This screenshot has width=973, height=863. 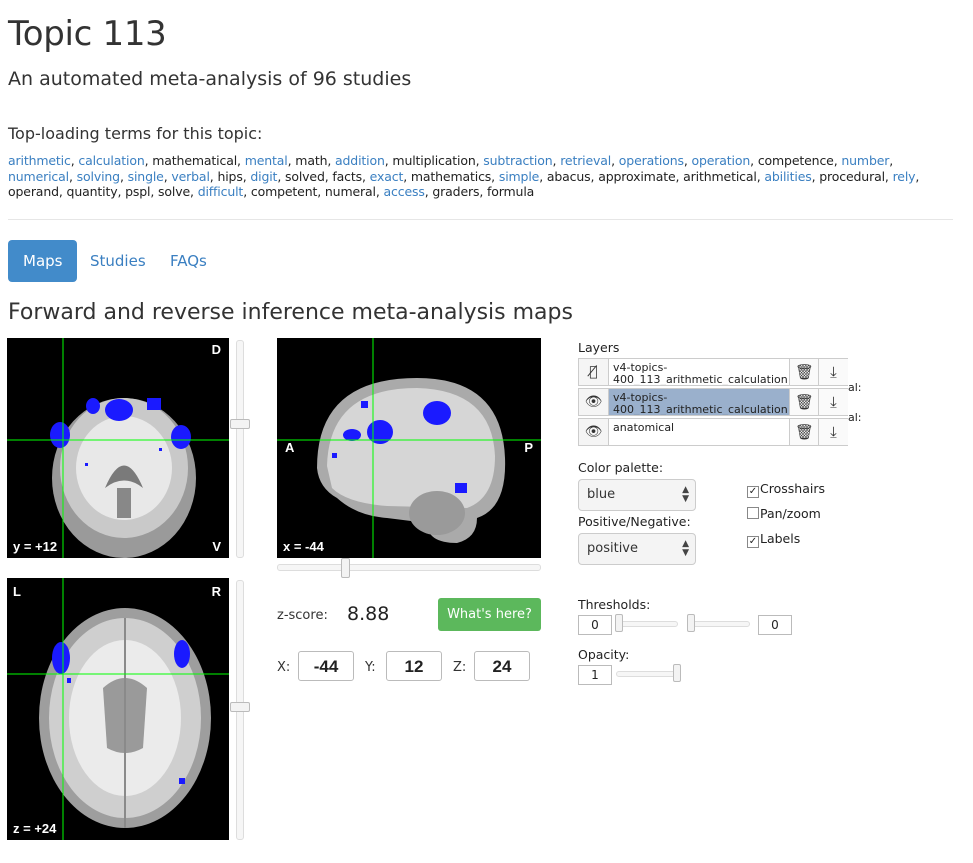 I want to click on opacity-thumb, so click(x=677, y=673).